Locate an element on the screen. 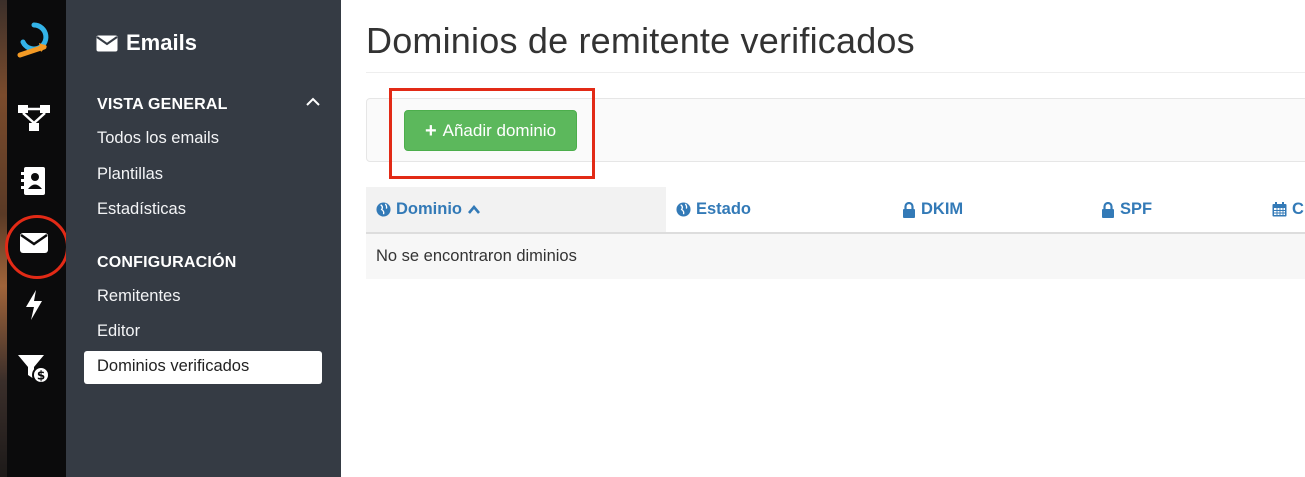 The width and height of the screenshot is (1305, 477). annotation-rectangle is located at coordinates (492, 133).